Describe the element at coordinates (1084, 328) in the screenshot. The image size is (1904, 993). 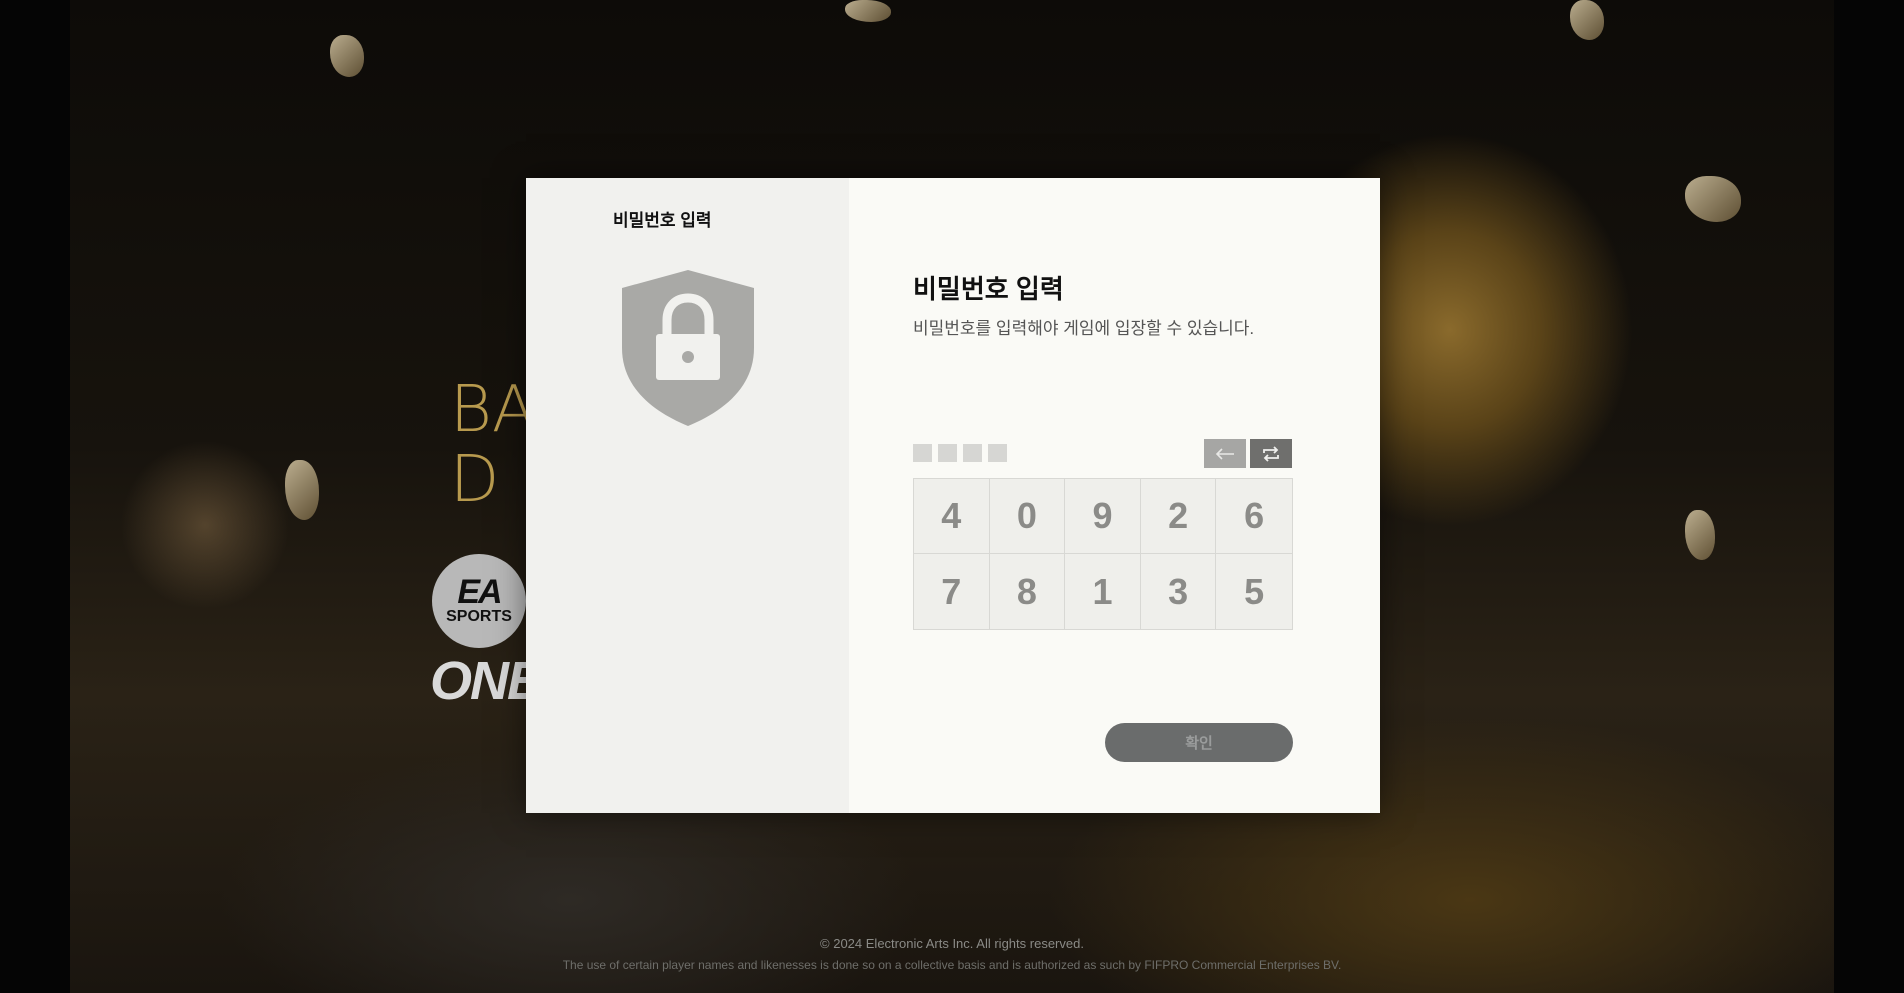
I see `dialog-description: 비밀번호를 입력해야 게임에 입장할 수 있습니다.` at that location.